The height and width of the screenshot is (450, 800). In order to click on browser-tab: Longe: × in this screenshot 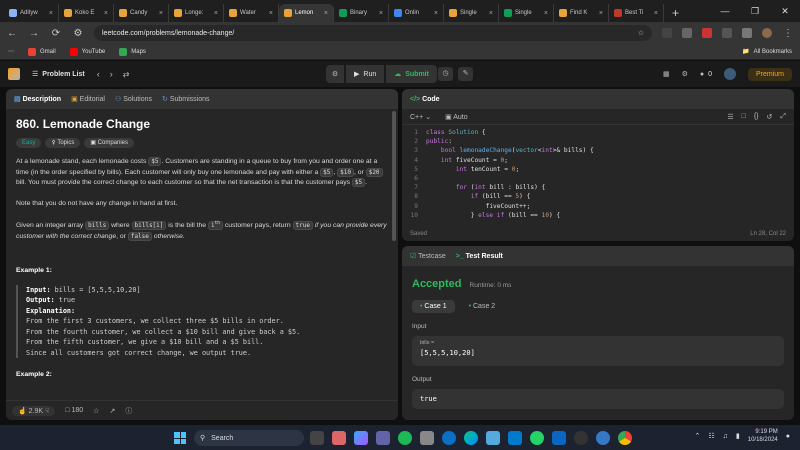, I will do `click(196, 13)`.